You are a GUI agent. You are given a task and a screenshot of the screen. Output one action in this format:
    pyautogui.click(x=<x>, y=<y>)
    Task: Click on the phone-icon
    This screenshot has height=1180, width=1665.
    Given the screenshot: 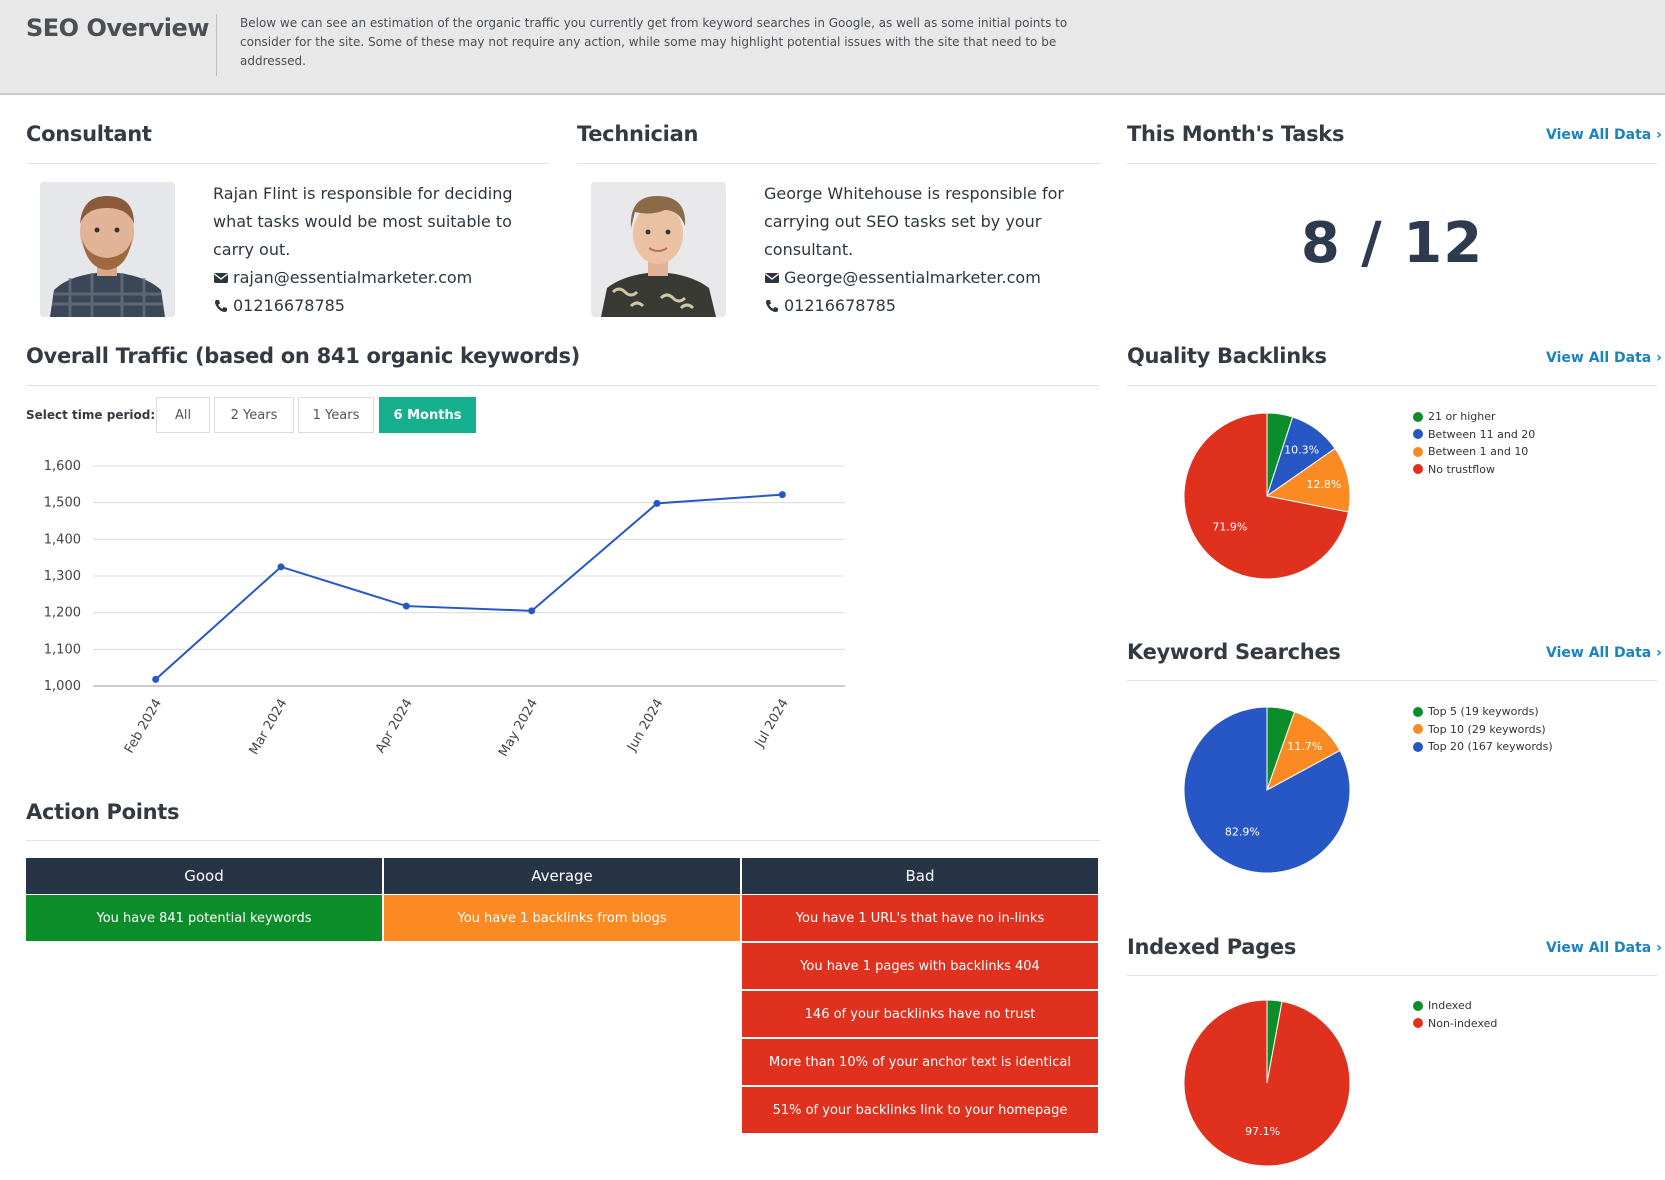 What is the action you would take?
    pyautogui.click(x=220, y=306)
    